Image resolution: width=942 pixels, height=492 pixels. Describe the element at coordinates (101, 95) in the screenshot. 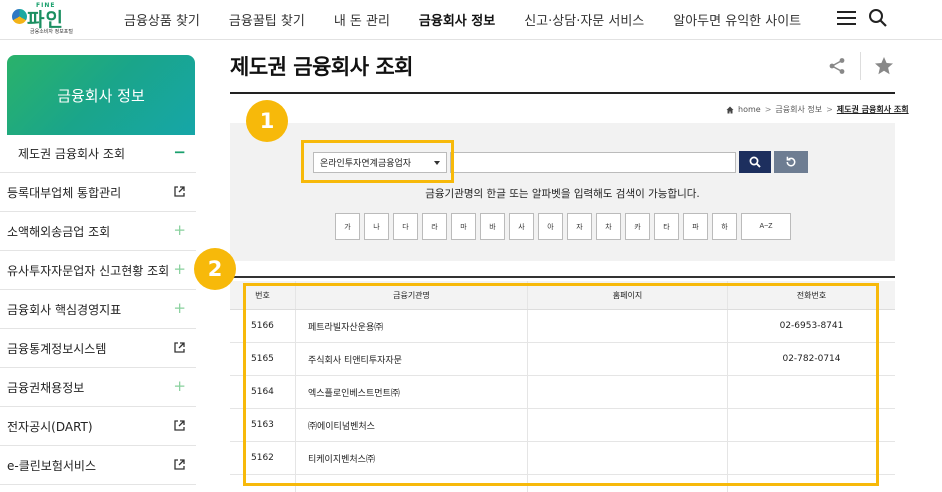

I see `sidebar-title: 금융회사 정보` at that location.